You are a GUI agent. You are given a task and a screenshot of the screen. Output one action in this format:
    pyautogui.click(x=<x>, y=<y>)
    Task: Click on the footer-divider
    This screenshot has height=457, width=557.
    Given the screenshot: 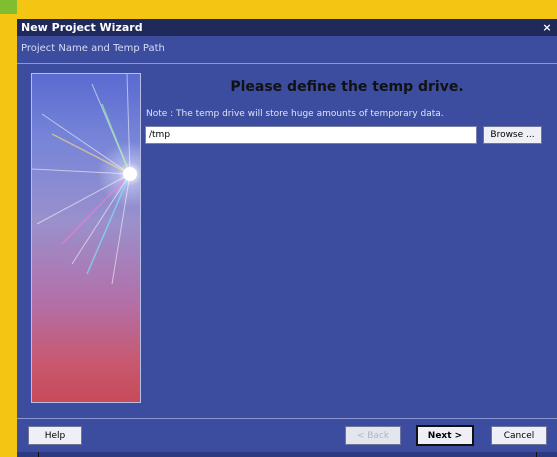 What is the action you would take?
    pyautogui.click(x=287, y=418)
    